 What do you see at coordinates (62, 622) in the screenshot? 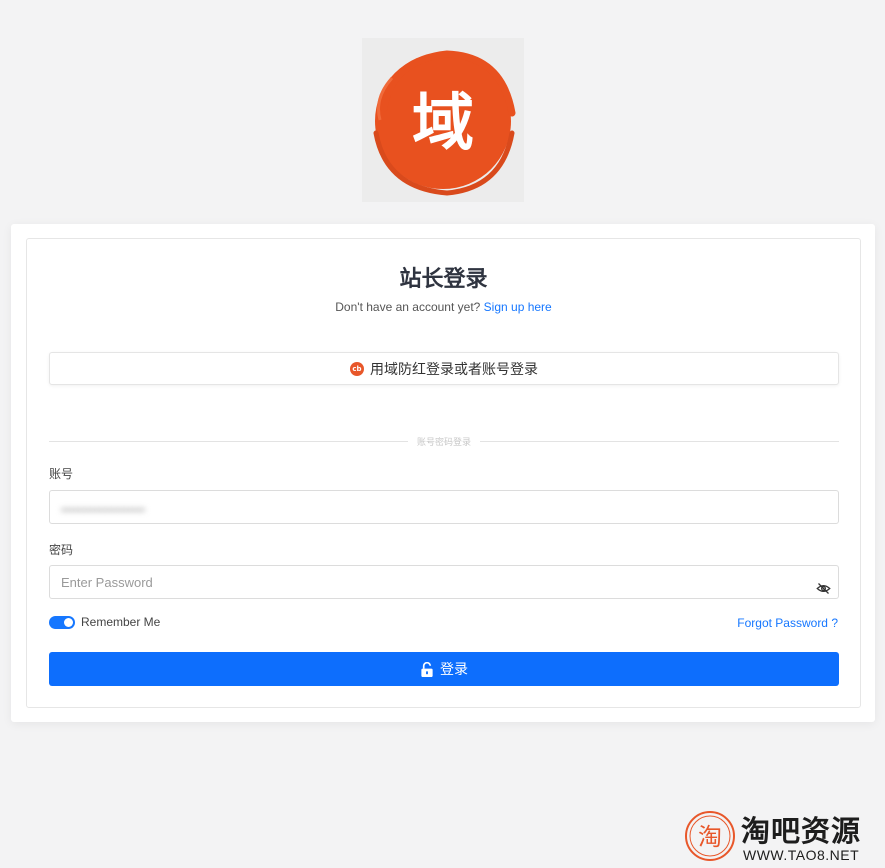
I see `toggle-switch` at bounding box center [62, 622].